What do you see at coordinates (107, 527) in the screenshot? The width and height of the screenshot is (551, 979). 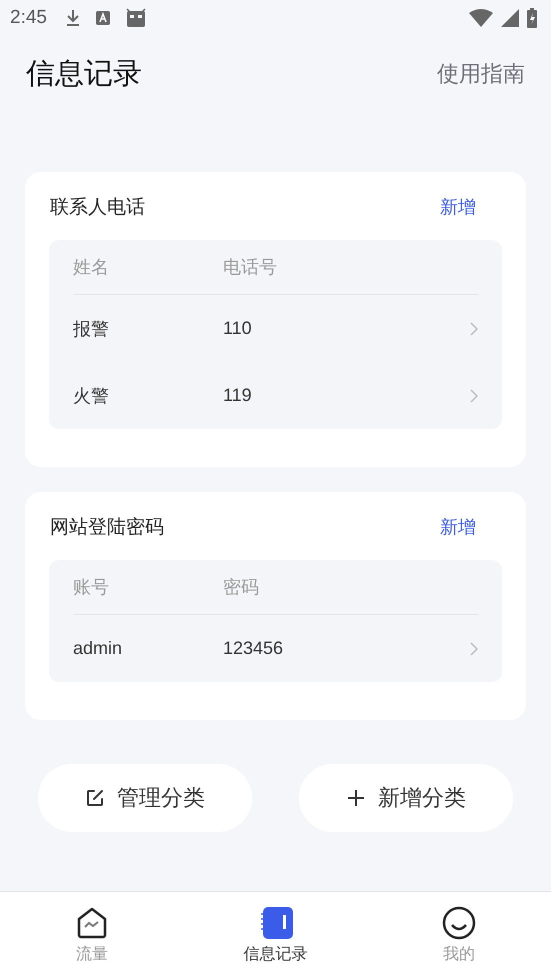 I see `section-title: 网站登陆密码` at bounding box center [107, 527].